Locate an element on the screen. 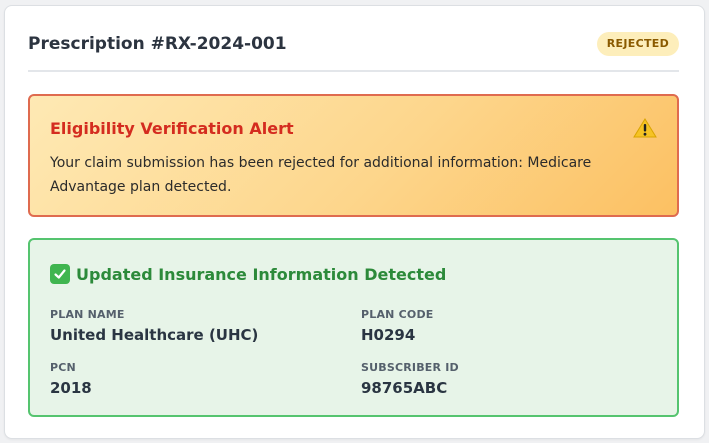  pcn-field: PCN 2018 is located at coordinates (71, 379).